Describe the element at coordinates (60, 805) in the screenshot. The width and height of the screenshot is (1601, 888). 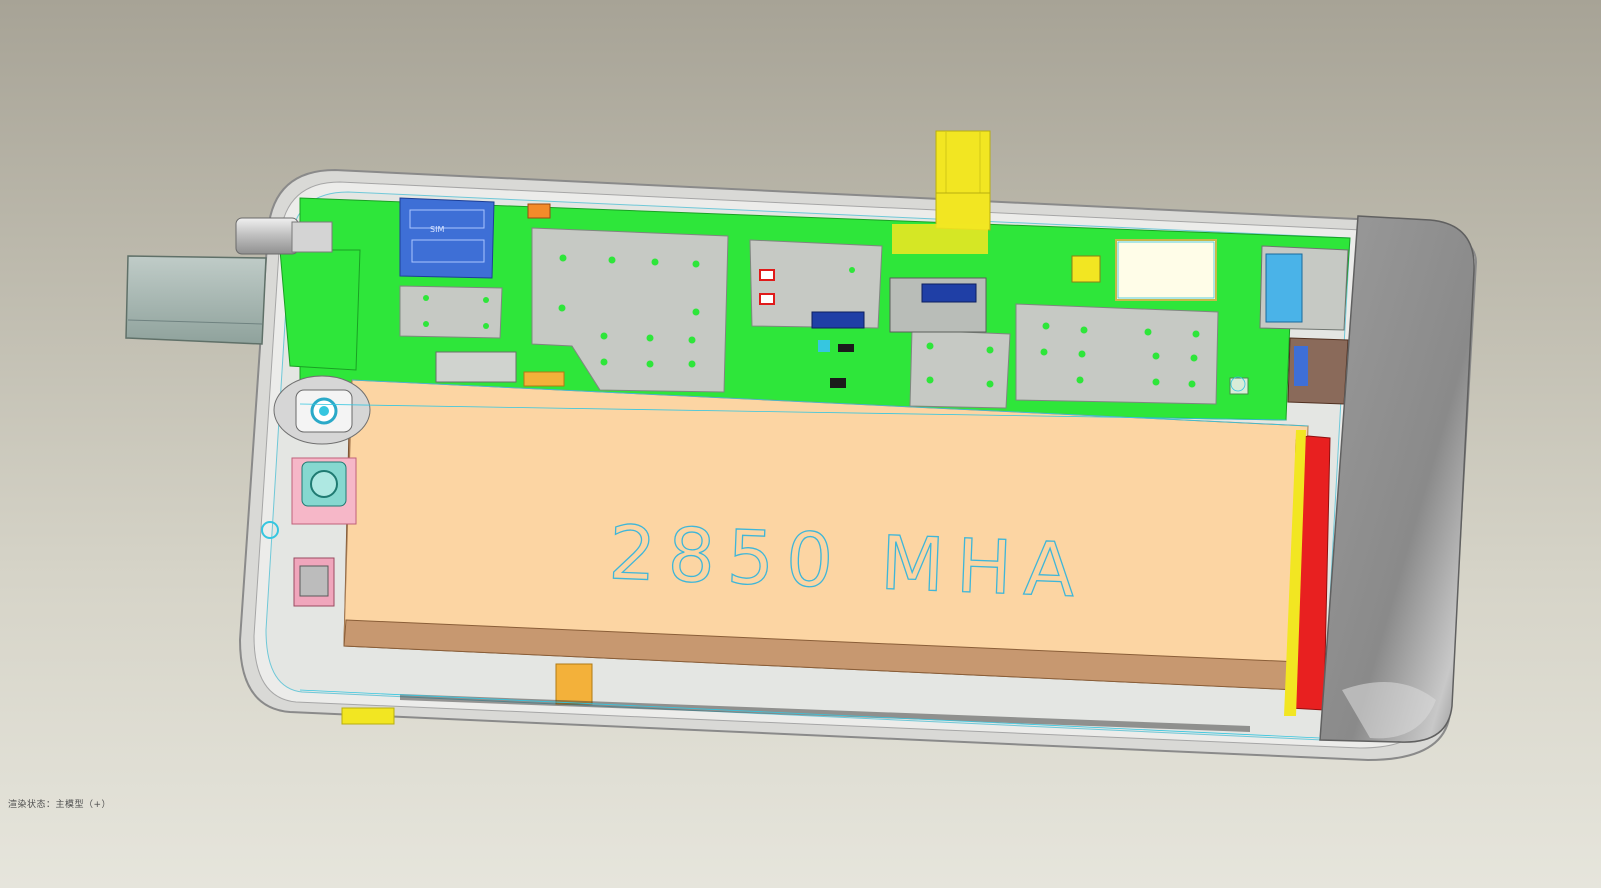
I see `render-status-text: 渲染状态：主模型（+）` at that location.